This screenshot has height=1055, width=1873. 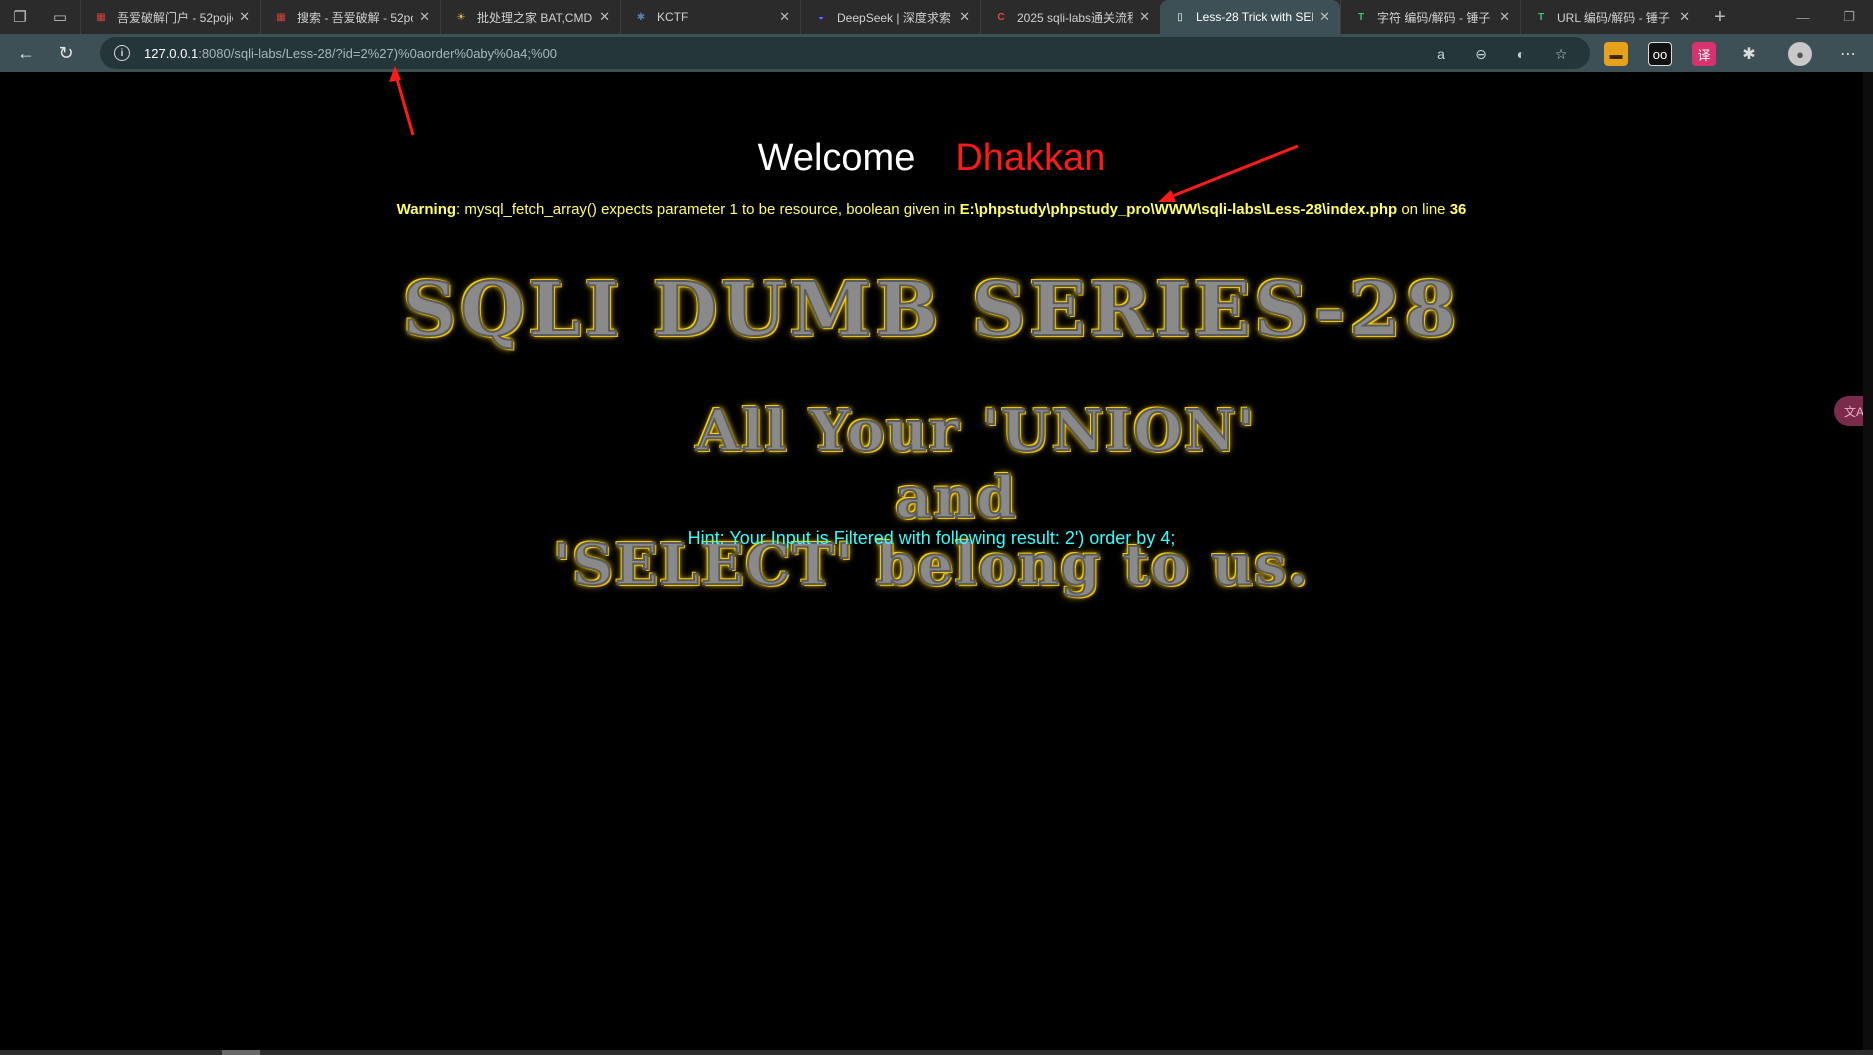 I want to click on extension-translate-icon: 译, so click(x=1704, y=54).